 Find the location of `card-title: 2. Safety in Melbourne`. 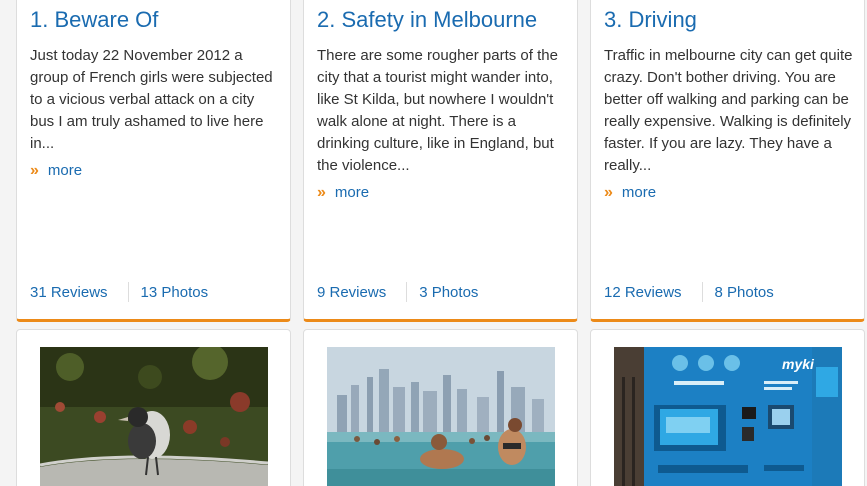

card-title: 2. Safety in Melbourne is located at coordinates (427, 20).